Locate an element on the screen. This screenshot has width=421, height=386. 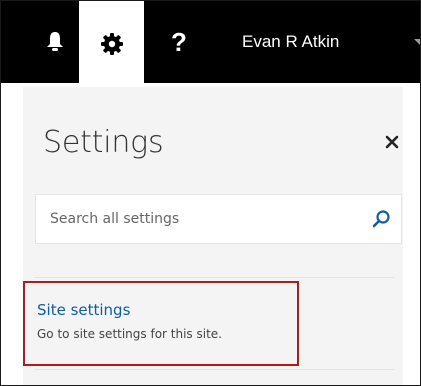
search-input is located at coordinates (196, 219).